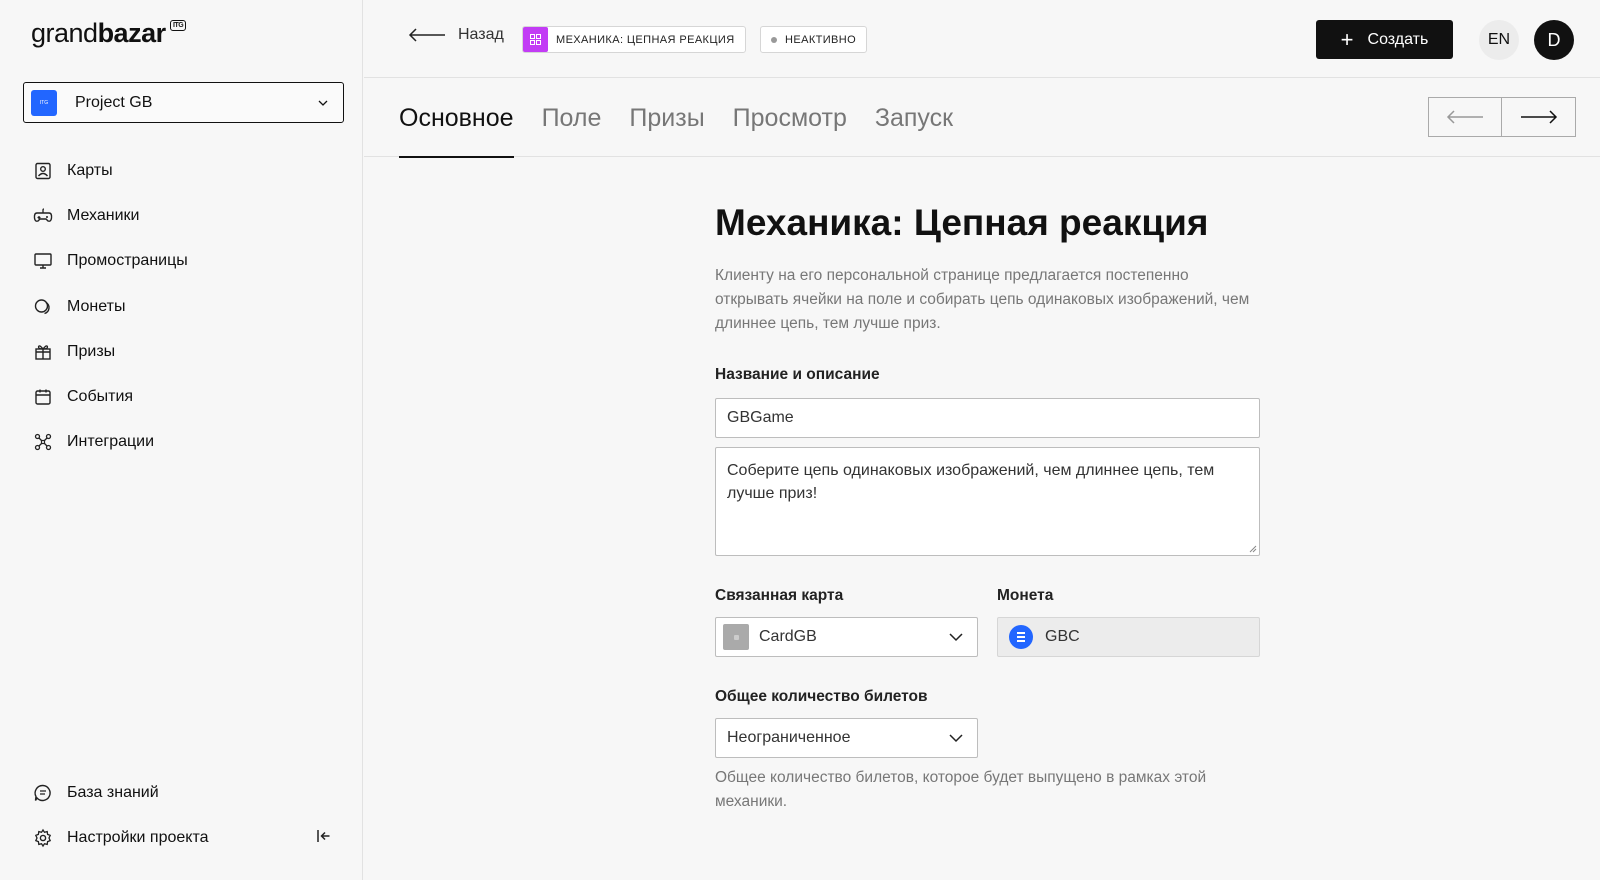 This screenshot has width=1600, height=880. I want to click on sidebar-item-label: Карты, so click(90, 170).